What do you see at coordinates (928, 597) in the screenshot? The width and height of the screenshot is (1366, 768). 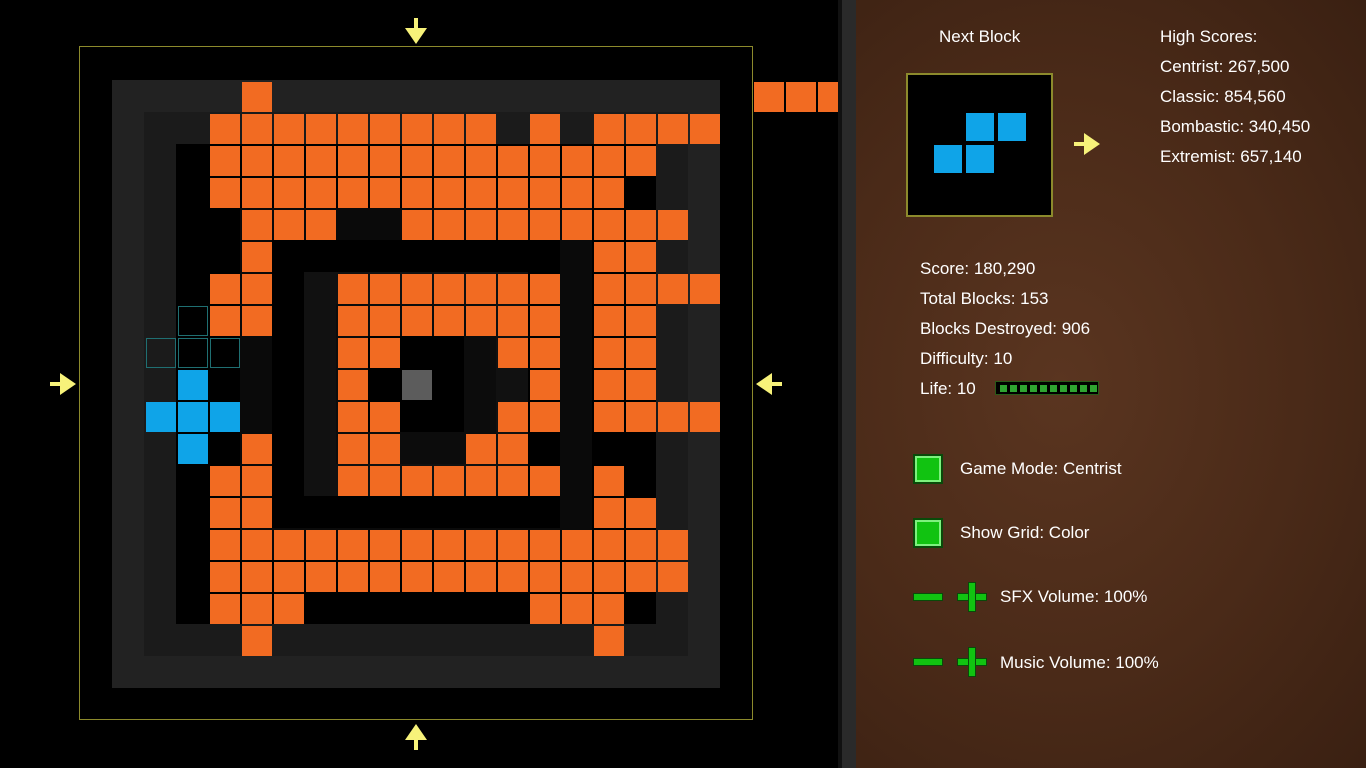 I see `sfx-volume-minus-icon` at bounding box center [928, 597].